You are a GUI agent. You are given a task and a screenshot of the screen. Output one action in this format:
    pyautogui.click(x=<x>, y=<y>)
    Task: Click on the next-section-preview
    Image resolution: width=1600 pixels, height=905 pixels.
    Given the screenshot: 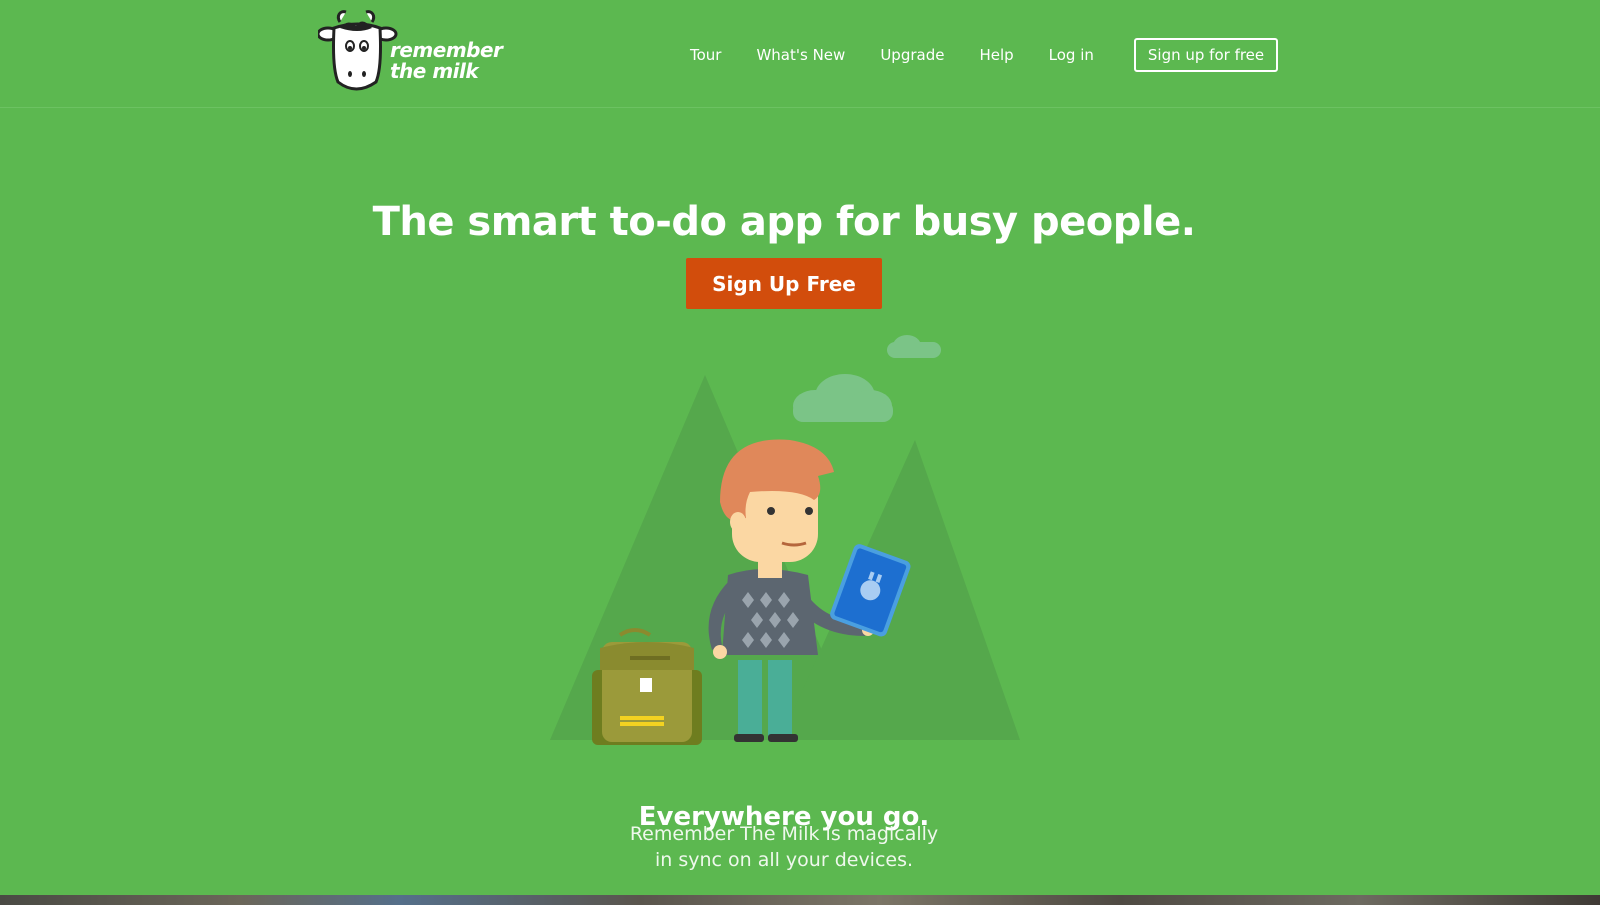 What is the action you would take?
    pyautogui.click(x=800, y=900)
    